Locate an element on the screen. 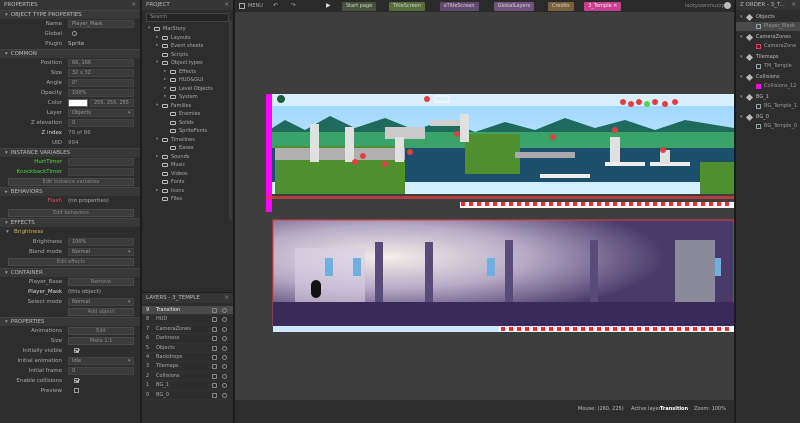 This screenshot has width=800, height=423. zorder-layer: ▾ Collisions is located at coordinates (768, 77).